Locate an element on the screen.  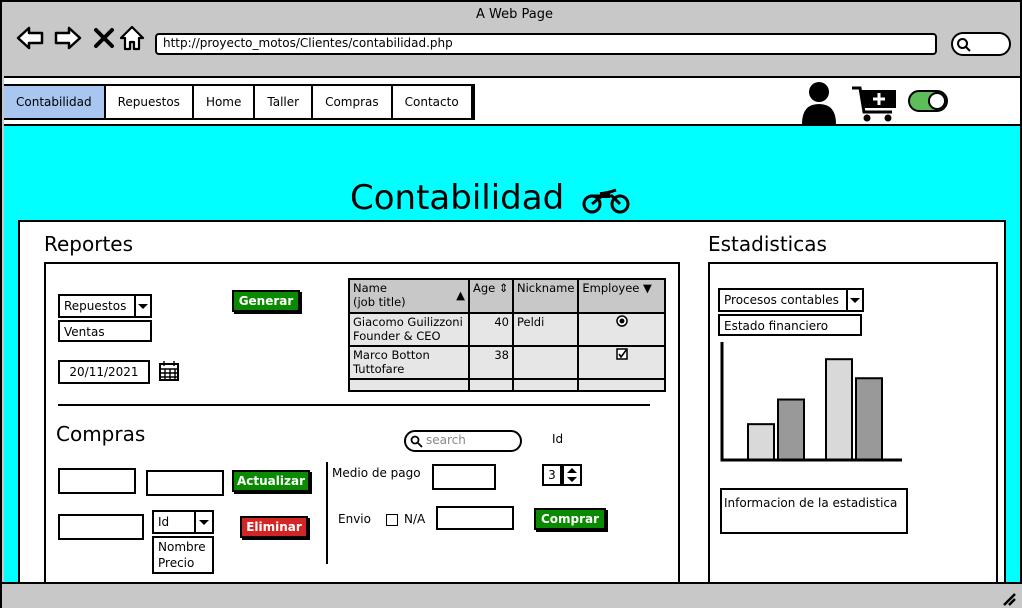
reportes-select: Repuestos is located at coordinates (97, 306).